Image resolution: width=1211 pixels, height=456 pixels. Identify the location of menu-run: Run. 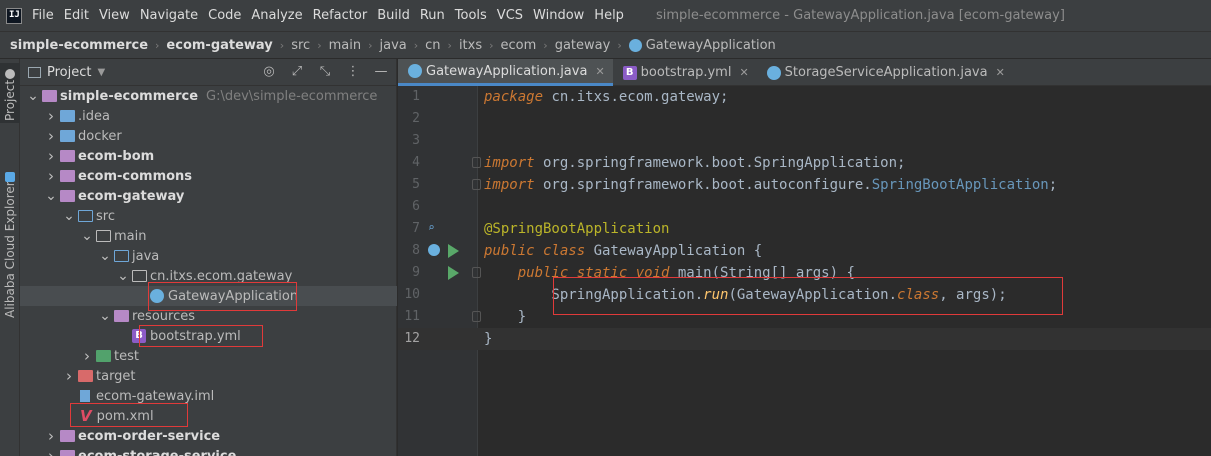
(432, 15).